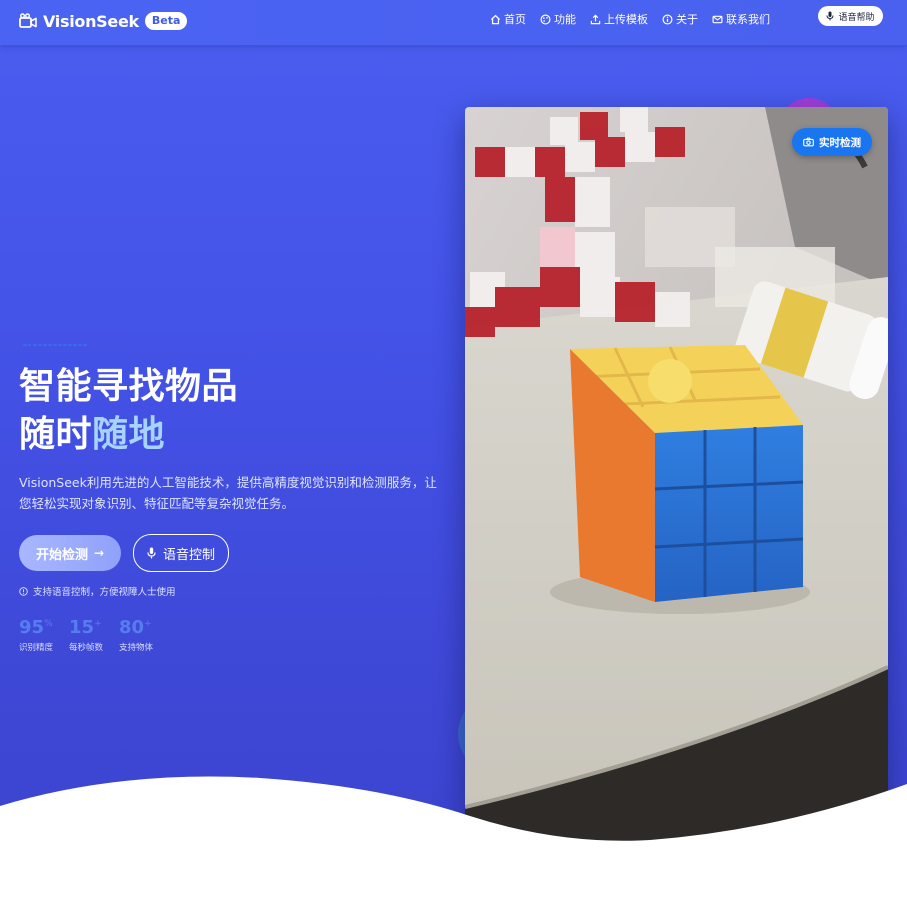 The height and width of the screenshot is (914, 907). Describe the element at coordinates (748, 19) in the screenshot. I see `nav-item-label: 联系我们` at that location.